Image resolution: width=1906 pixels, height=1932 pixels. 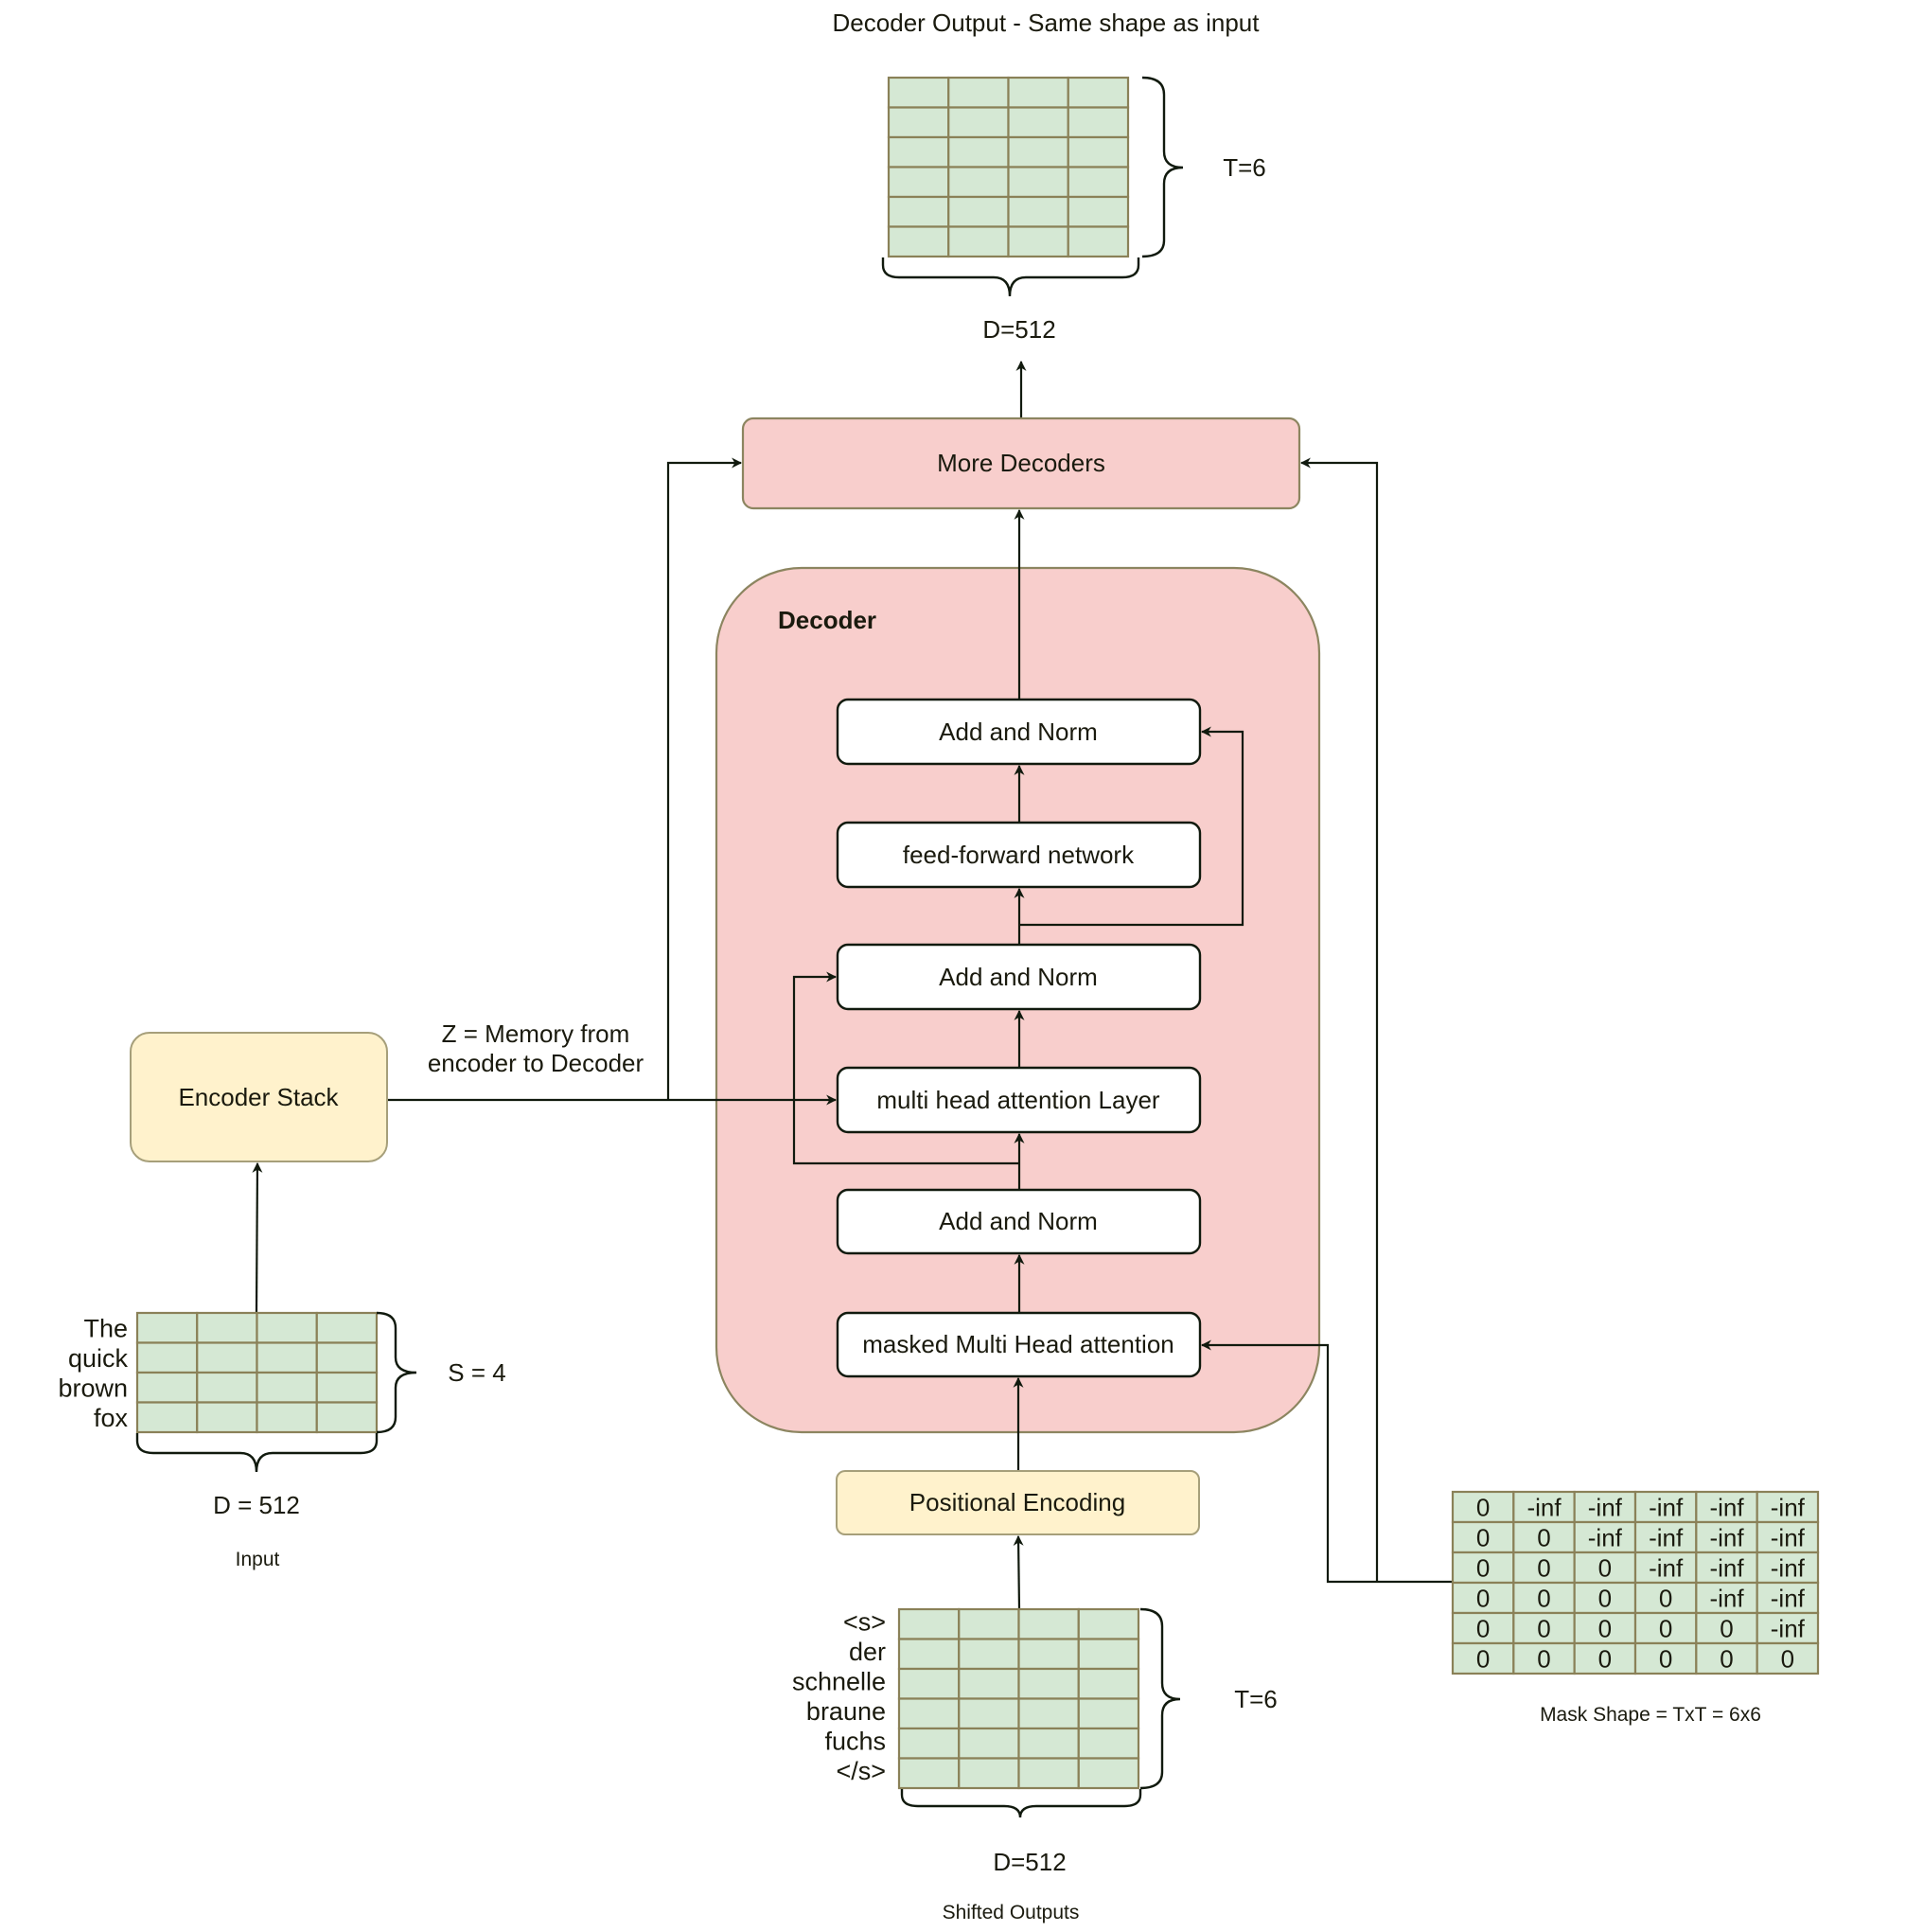 I want to click on decoder-title: Decoder, so click(x=827, y=620).